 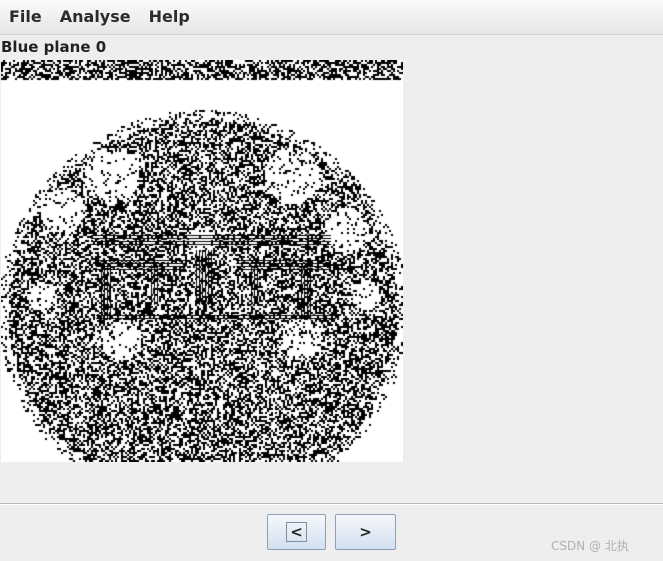 I want to click on plane-title: Blue plane 0, so click(x=54, y=47).